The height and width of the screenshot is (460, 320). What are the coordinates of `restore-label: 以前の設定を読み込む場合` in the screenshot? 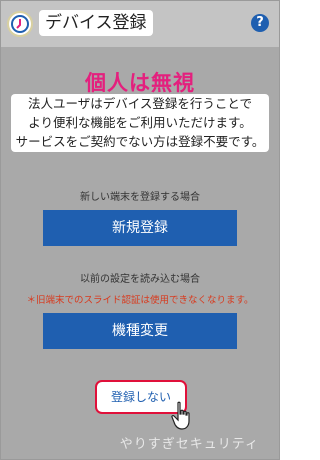 It's located at (140, 279).